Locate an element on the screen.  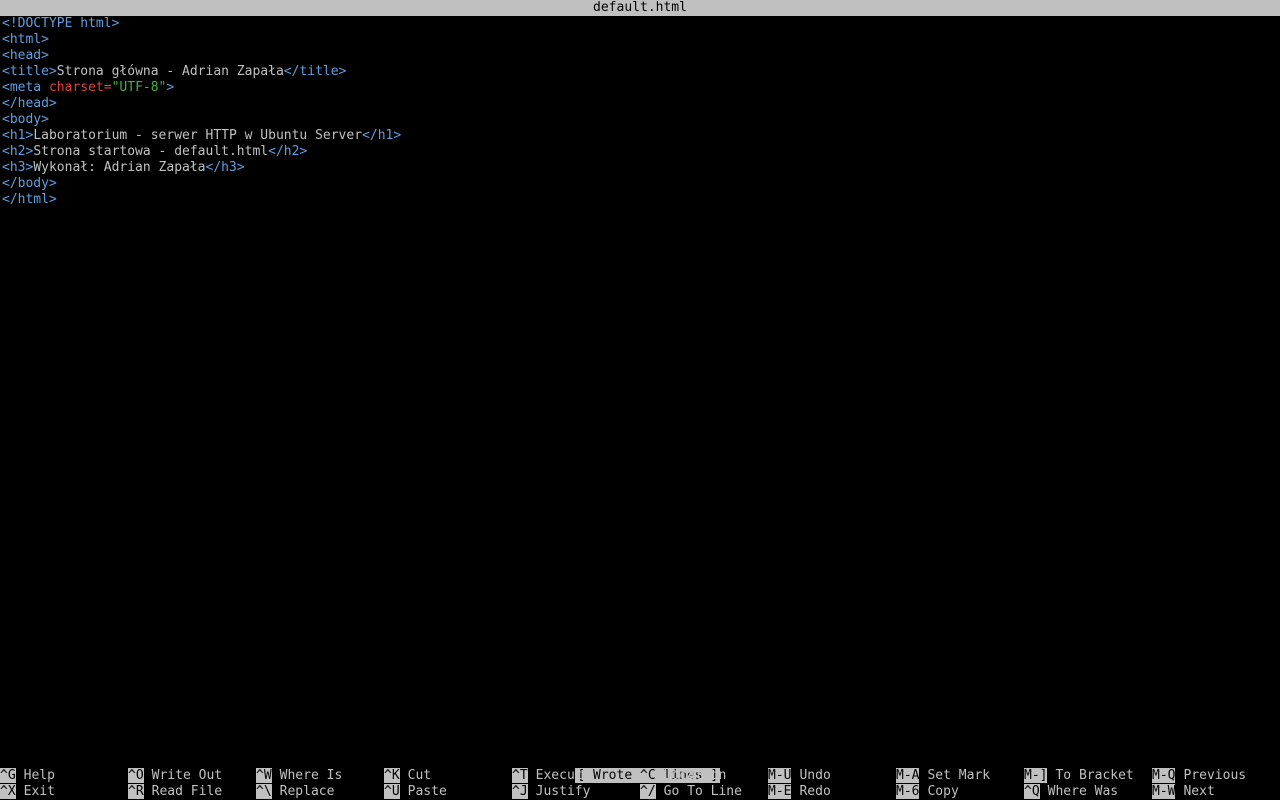
code-line: <h2>Strona startowa - default.html</h2> is located at coordinates (640, 152).